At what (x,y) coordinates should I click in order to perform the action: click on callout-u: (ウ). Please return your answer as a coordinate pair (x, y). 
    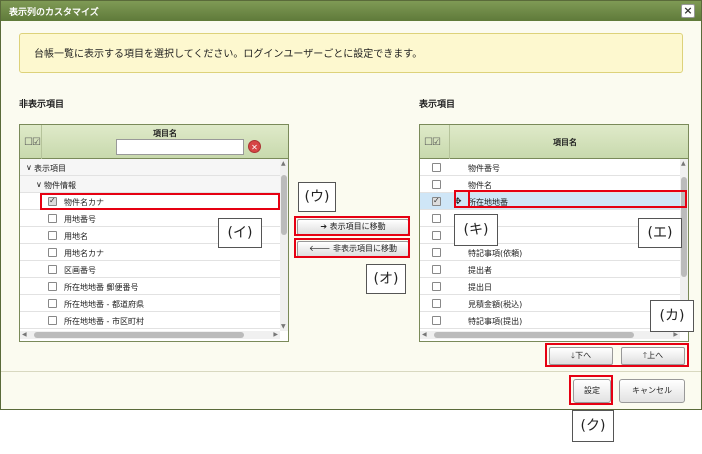
    Looking at the image, I should click on (317, 197).